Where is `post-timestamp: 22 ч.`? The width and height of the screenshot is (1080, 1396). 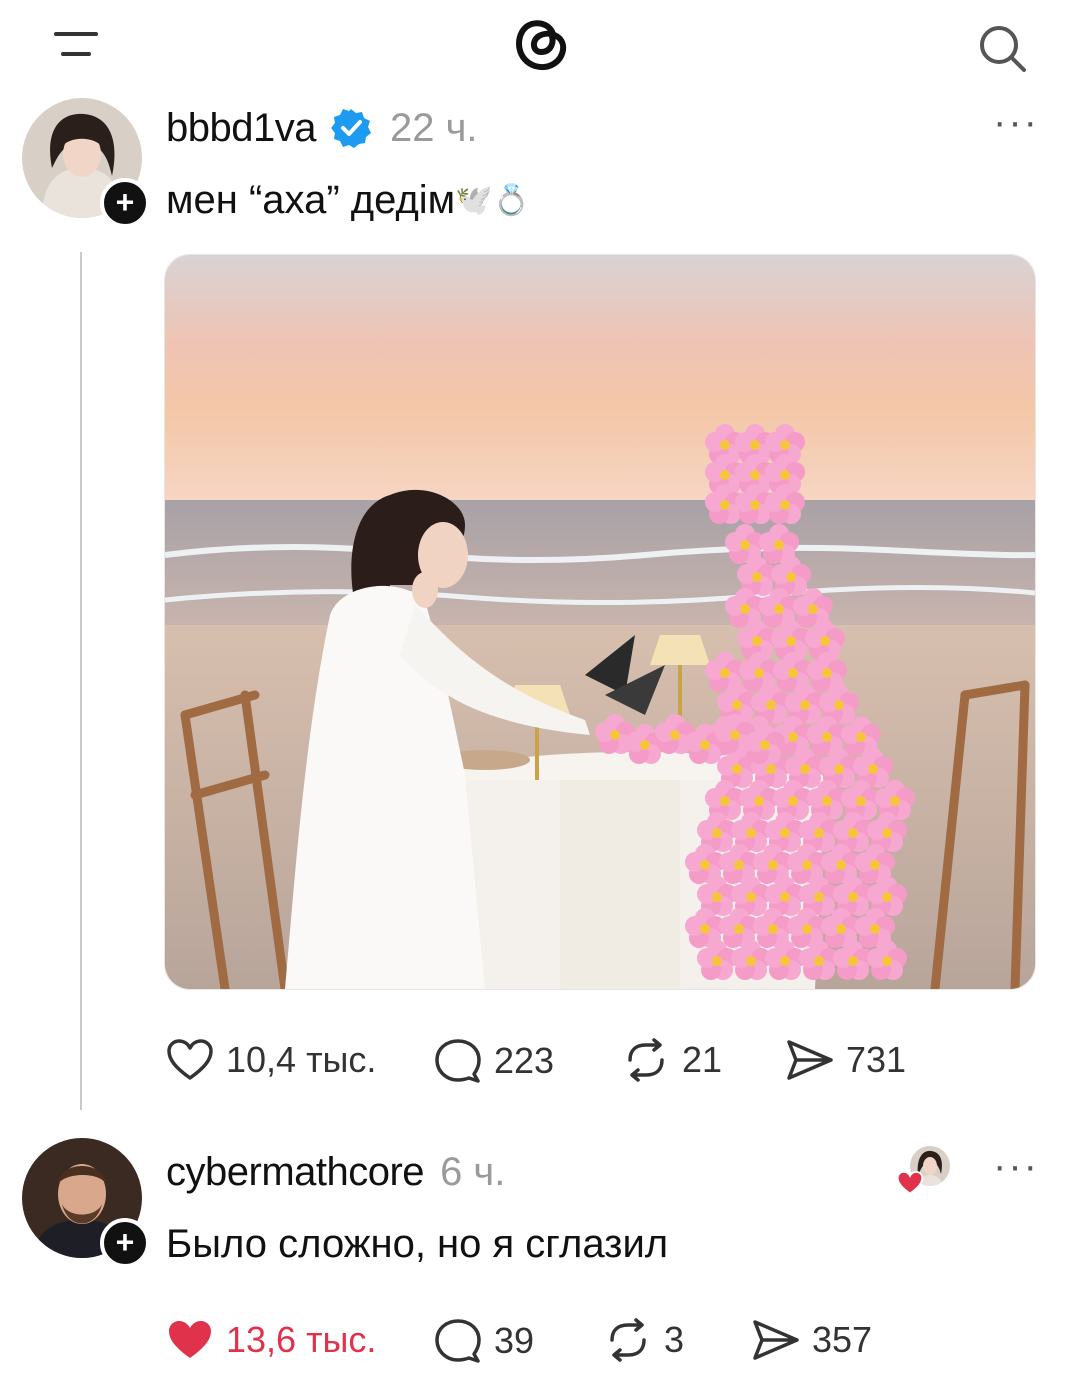
post-timestamp: 22 ч. is located at coordinates (433, 127).